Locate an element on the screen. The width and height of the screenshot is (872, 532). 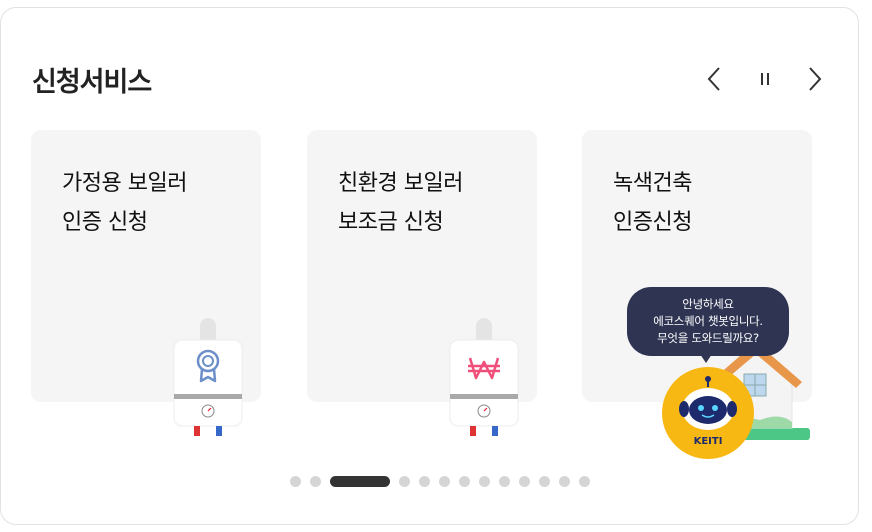
greeting-line: 안녕하세요 is located at coordinates (708, 304).